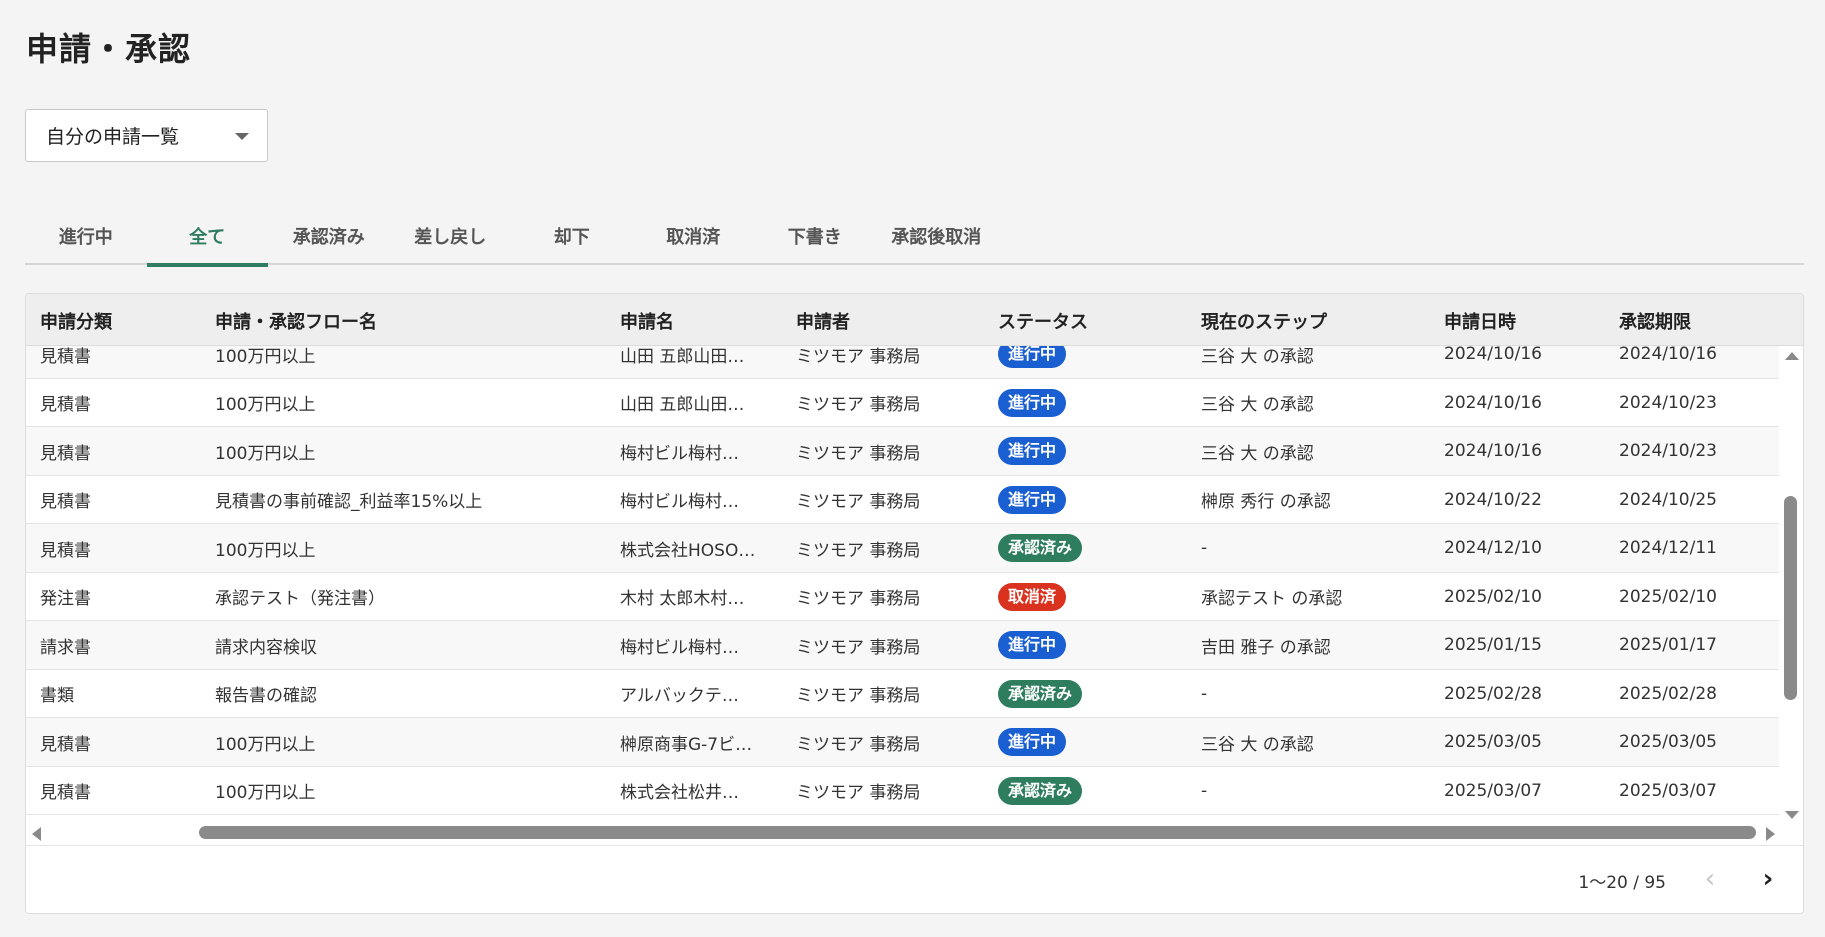 The width and height of the screenshot is (1825, 937). Describe the element at coordinates (1770, 834) in the screenshot. I see `scroll-right-arrow-icon` at that location.